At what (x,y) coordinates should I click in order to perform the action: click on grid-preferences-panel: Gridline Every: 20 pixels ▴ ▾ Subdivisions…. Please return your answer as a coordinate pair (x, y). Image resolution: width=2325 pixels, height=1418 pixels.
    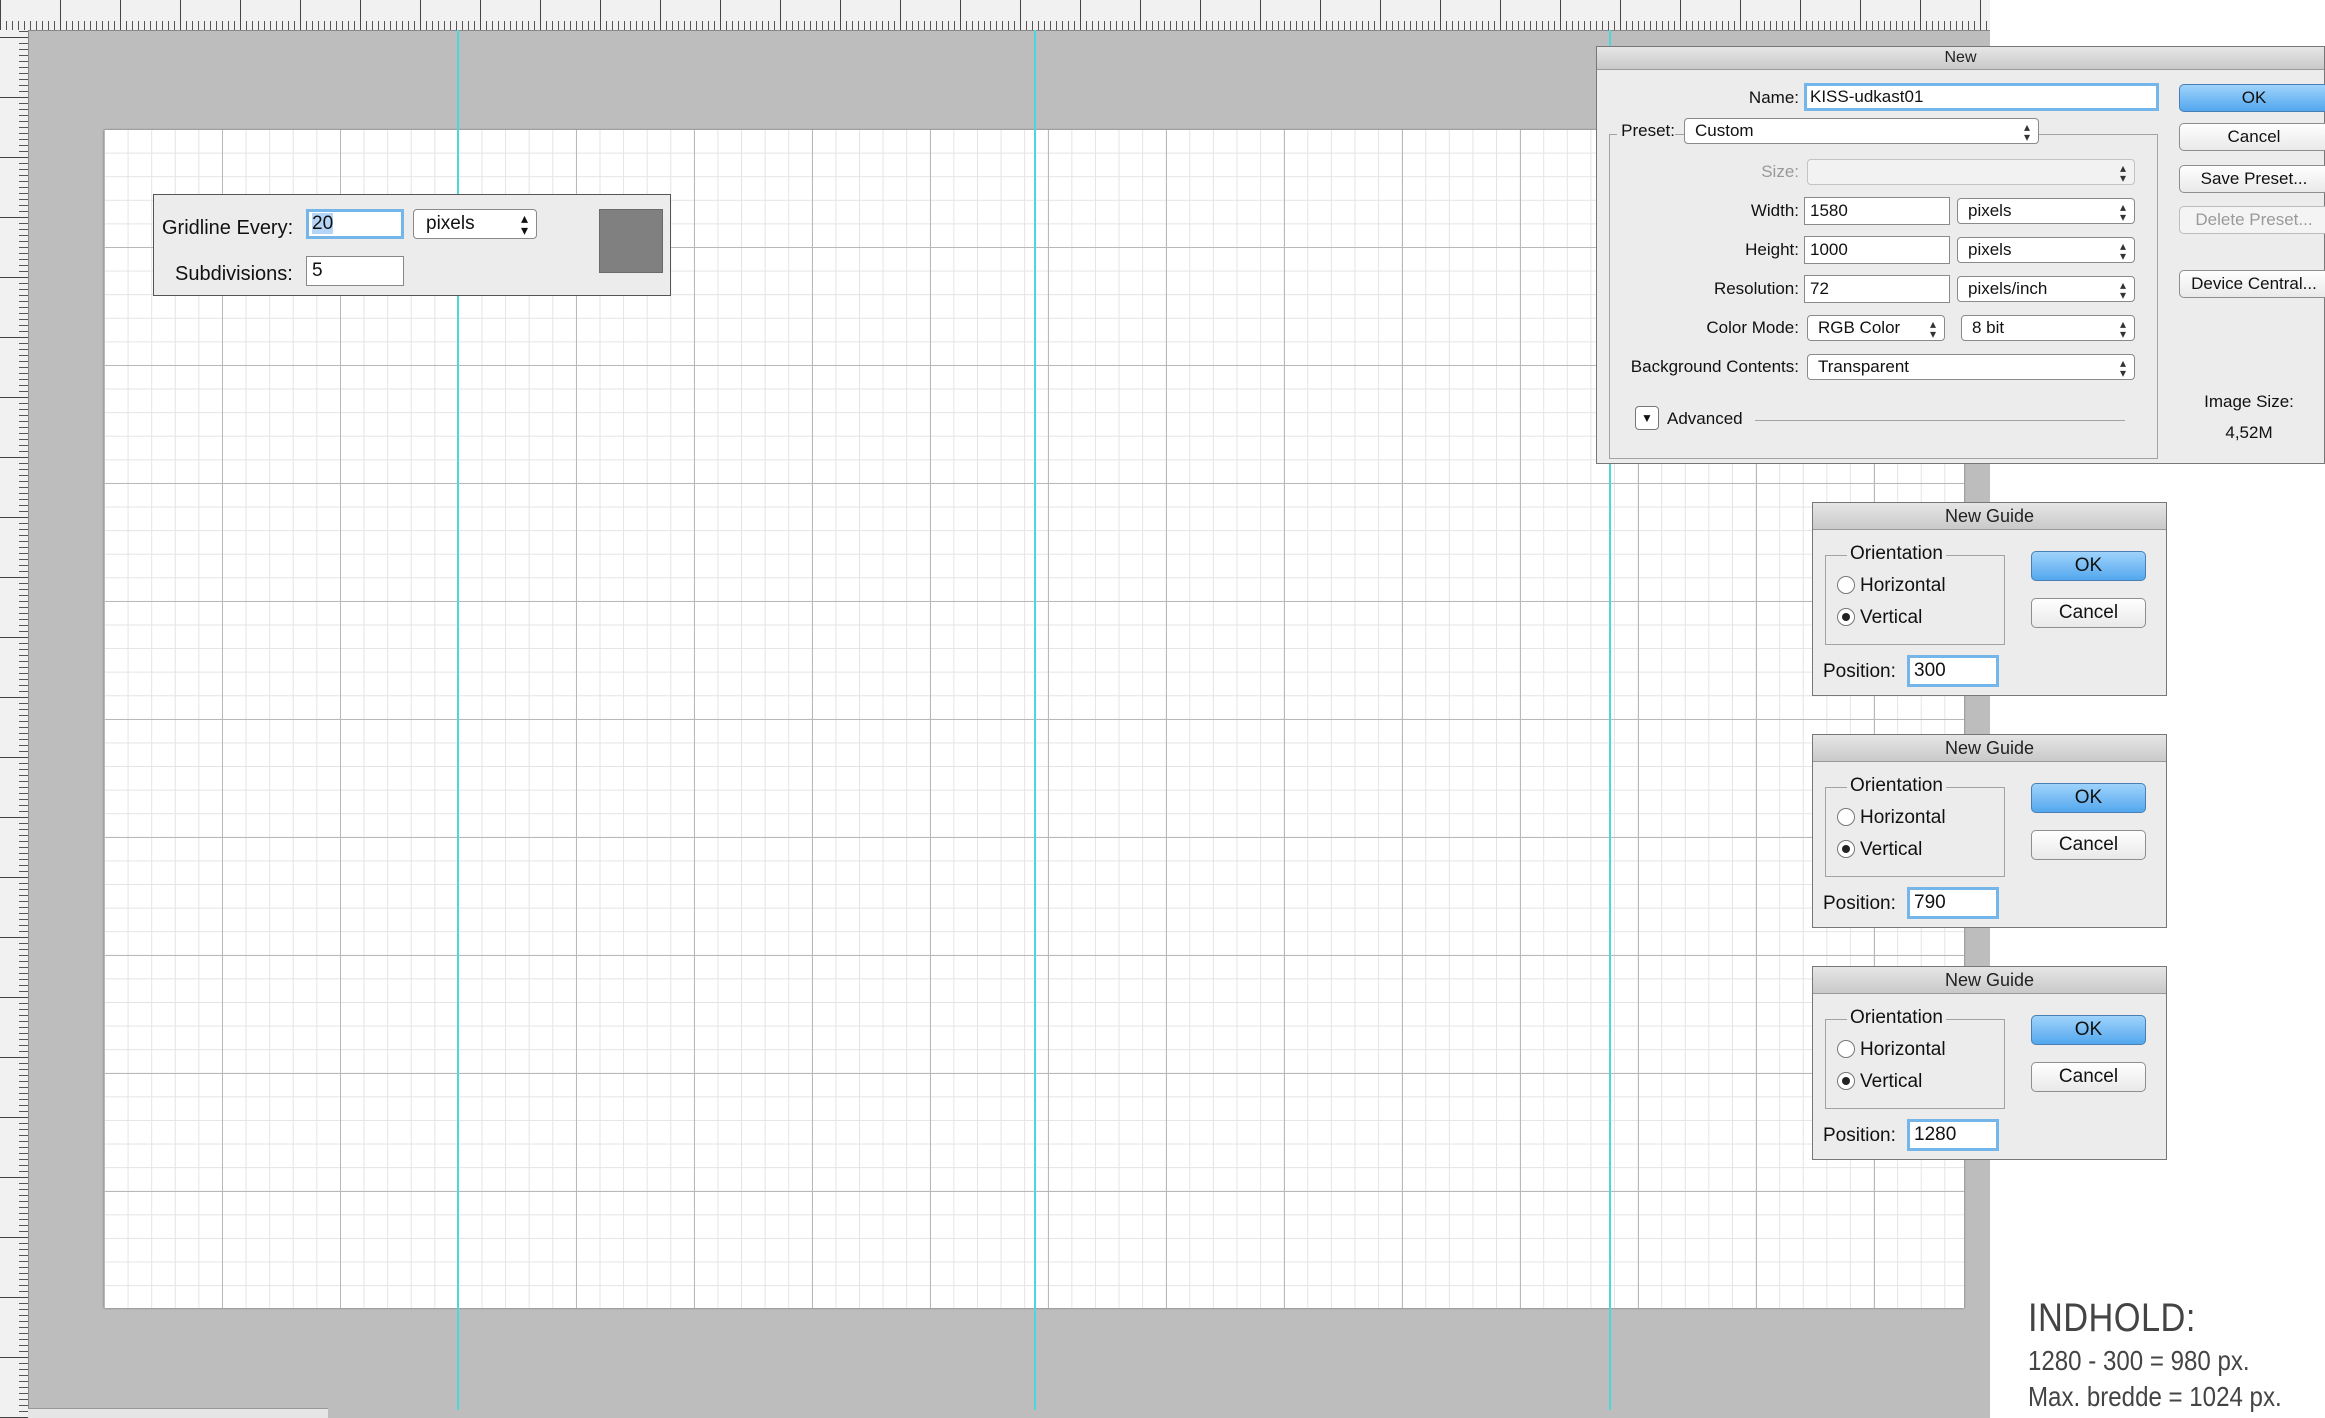
    Looking at the image, I should click on (412, 245).